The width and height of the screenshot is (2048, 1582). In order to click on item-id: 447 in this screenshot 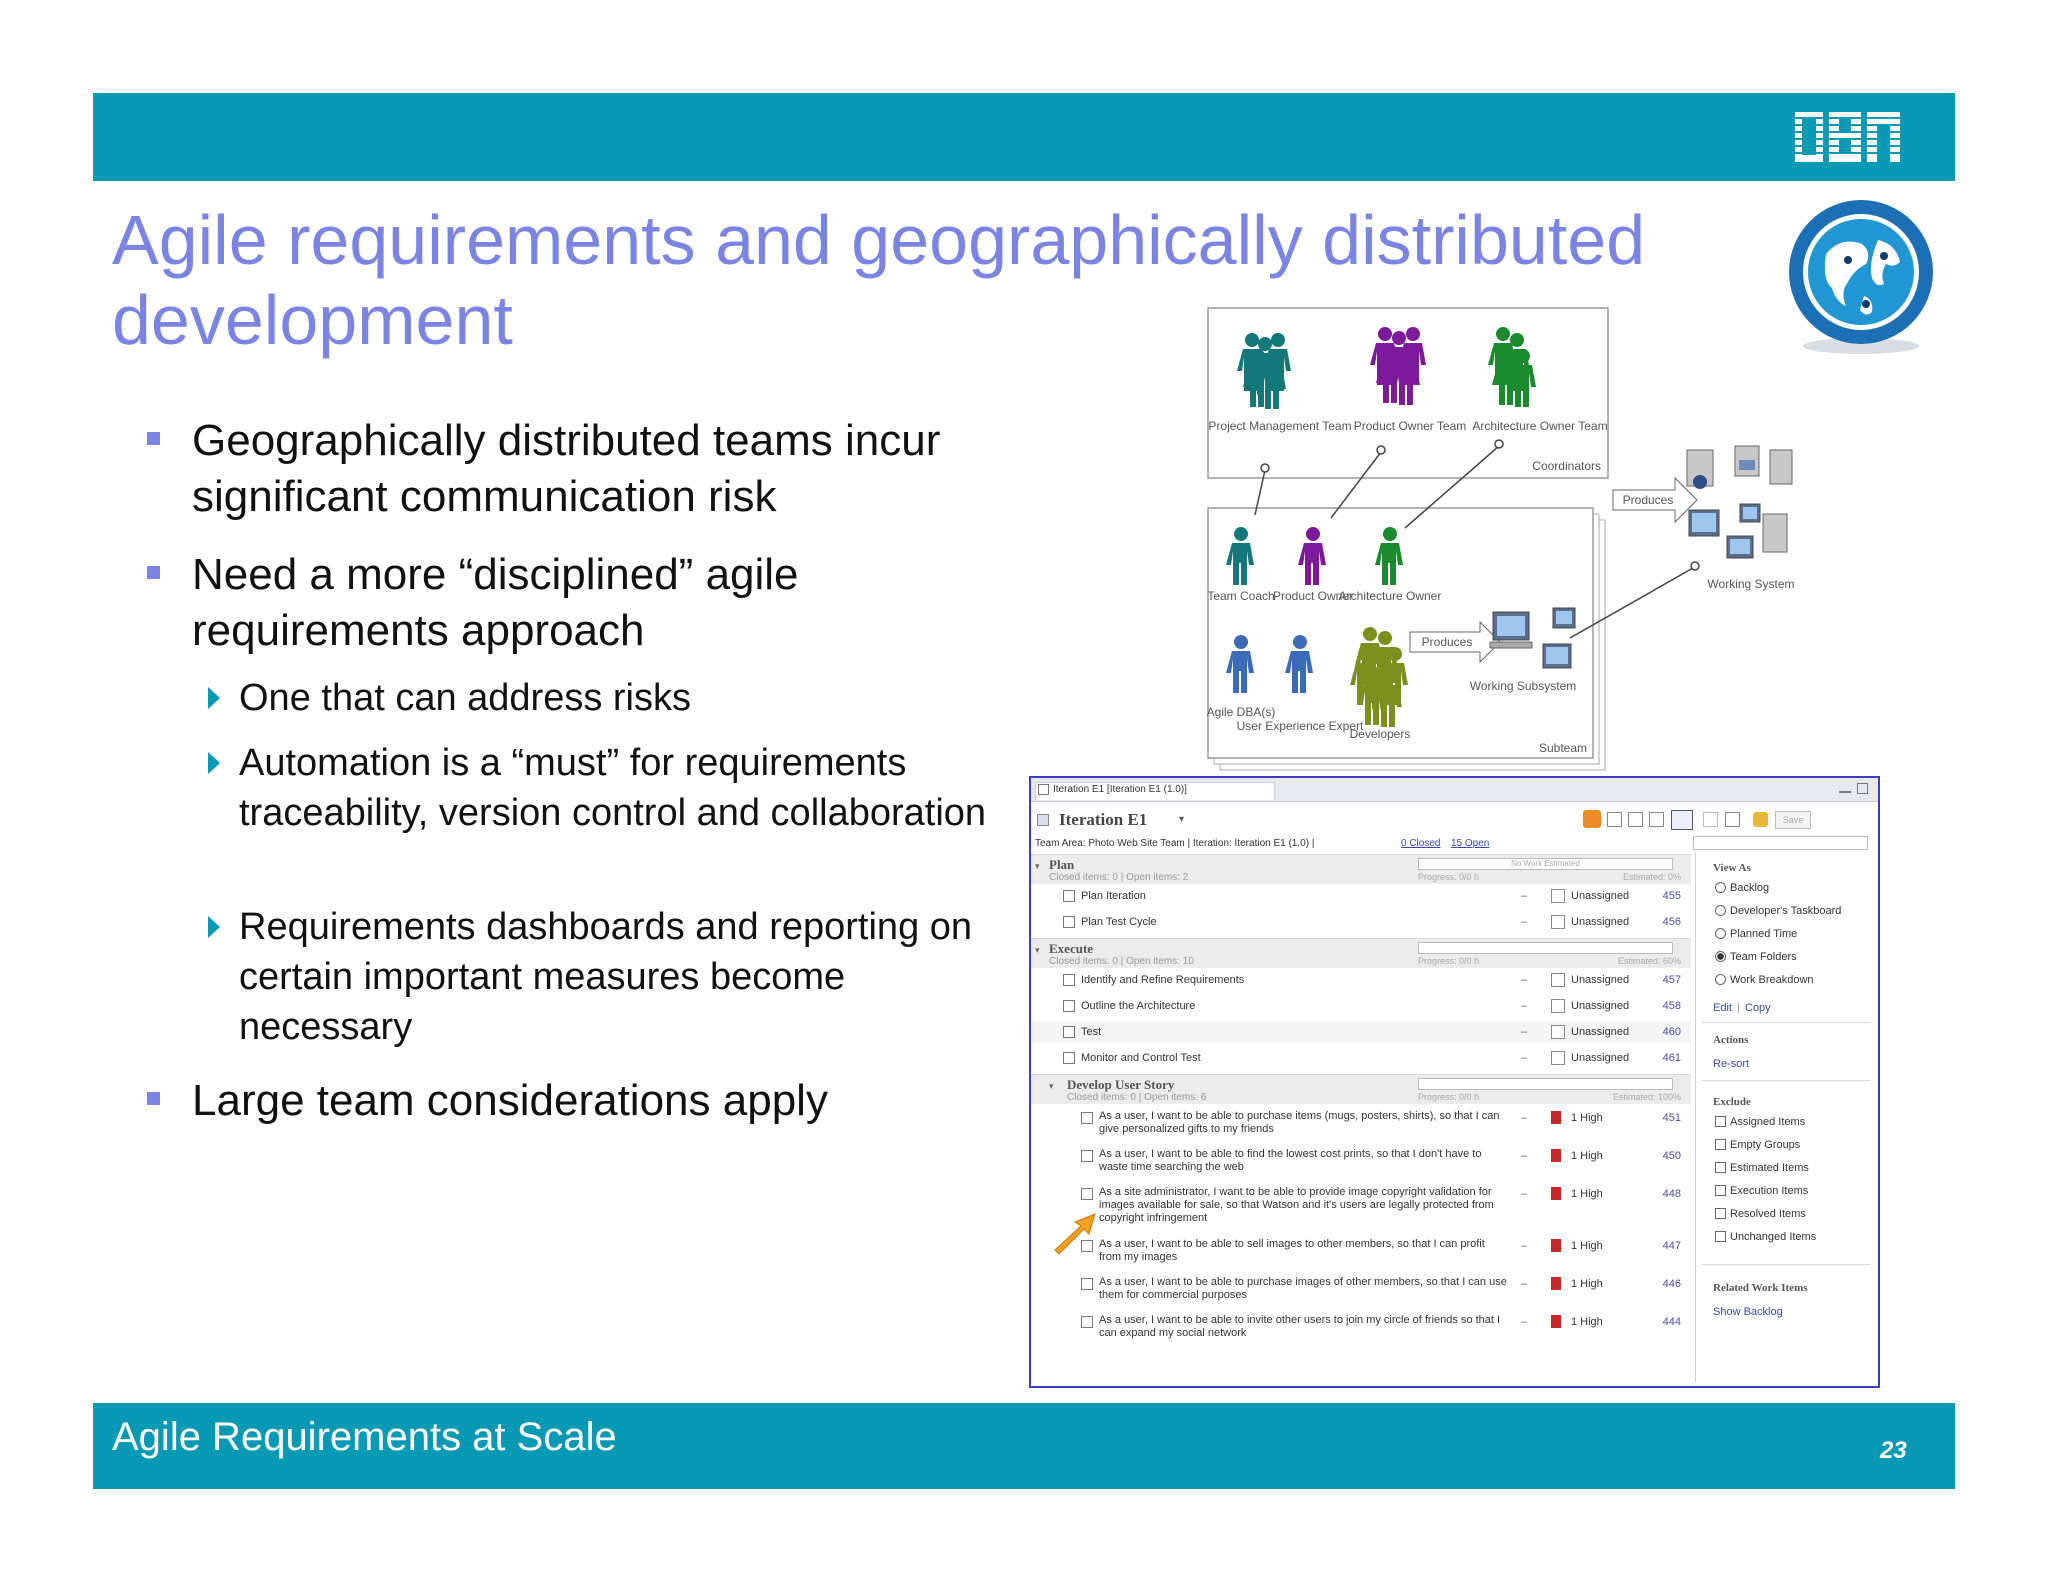, I will do `click(1665, 1246)`.